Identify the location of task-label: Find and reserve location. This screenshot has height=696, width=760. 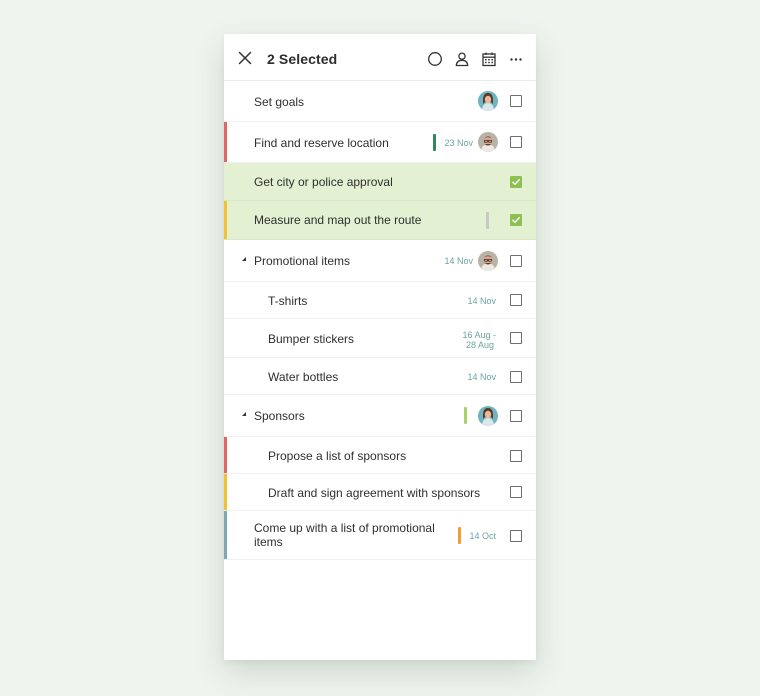
(321, 143).